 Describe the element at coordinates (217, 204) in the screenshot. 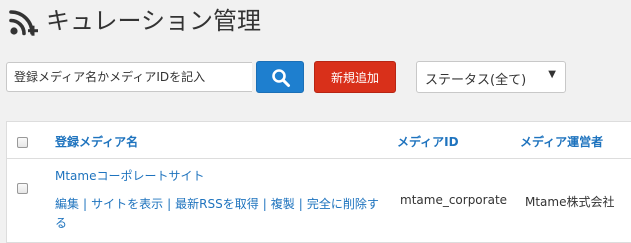

I see `fetch-rss-link: 最新RSSを取得` at that location.